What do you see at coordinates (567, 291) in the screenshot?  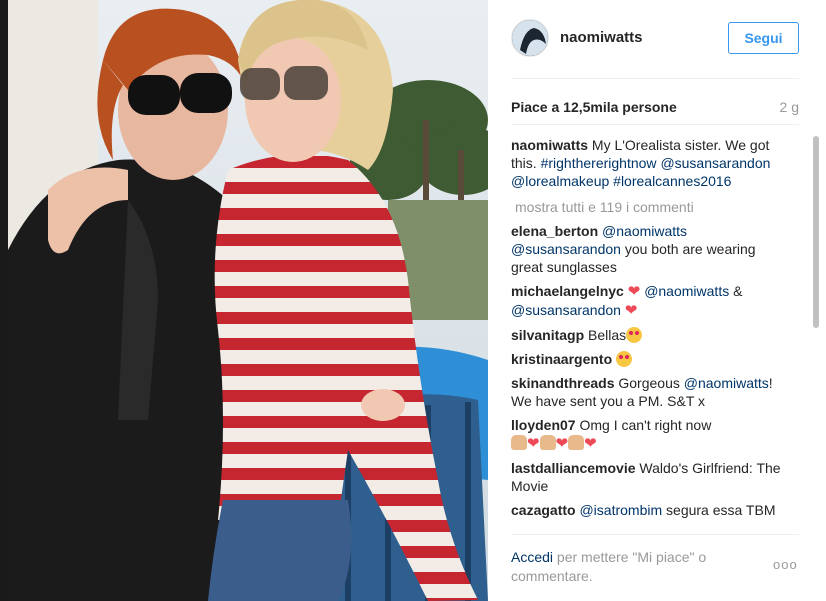 I see `comment-username: michaelangelnyc` at bounding box center [567, 291].